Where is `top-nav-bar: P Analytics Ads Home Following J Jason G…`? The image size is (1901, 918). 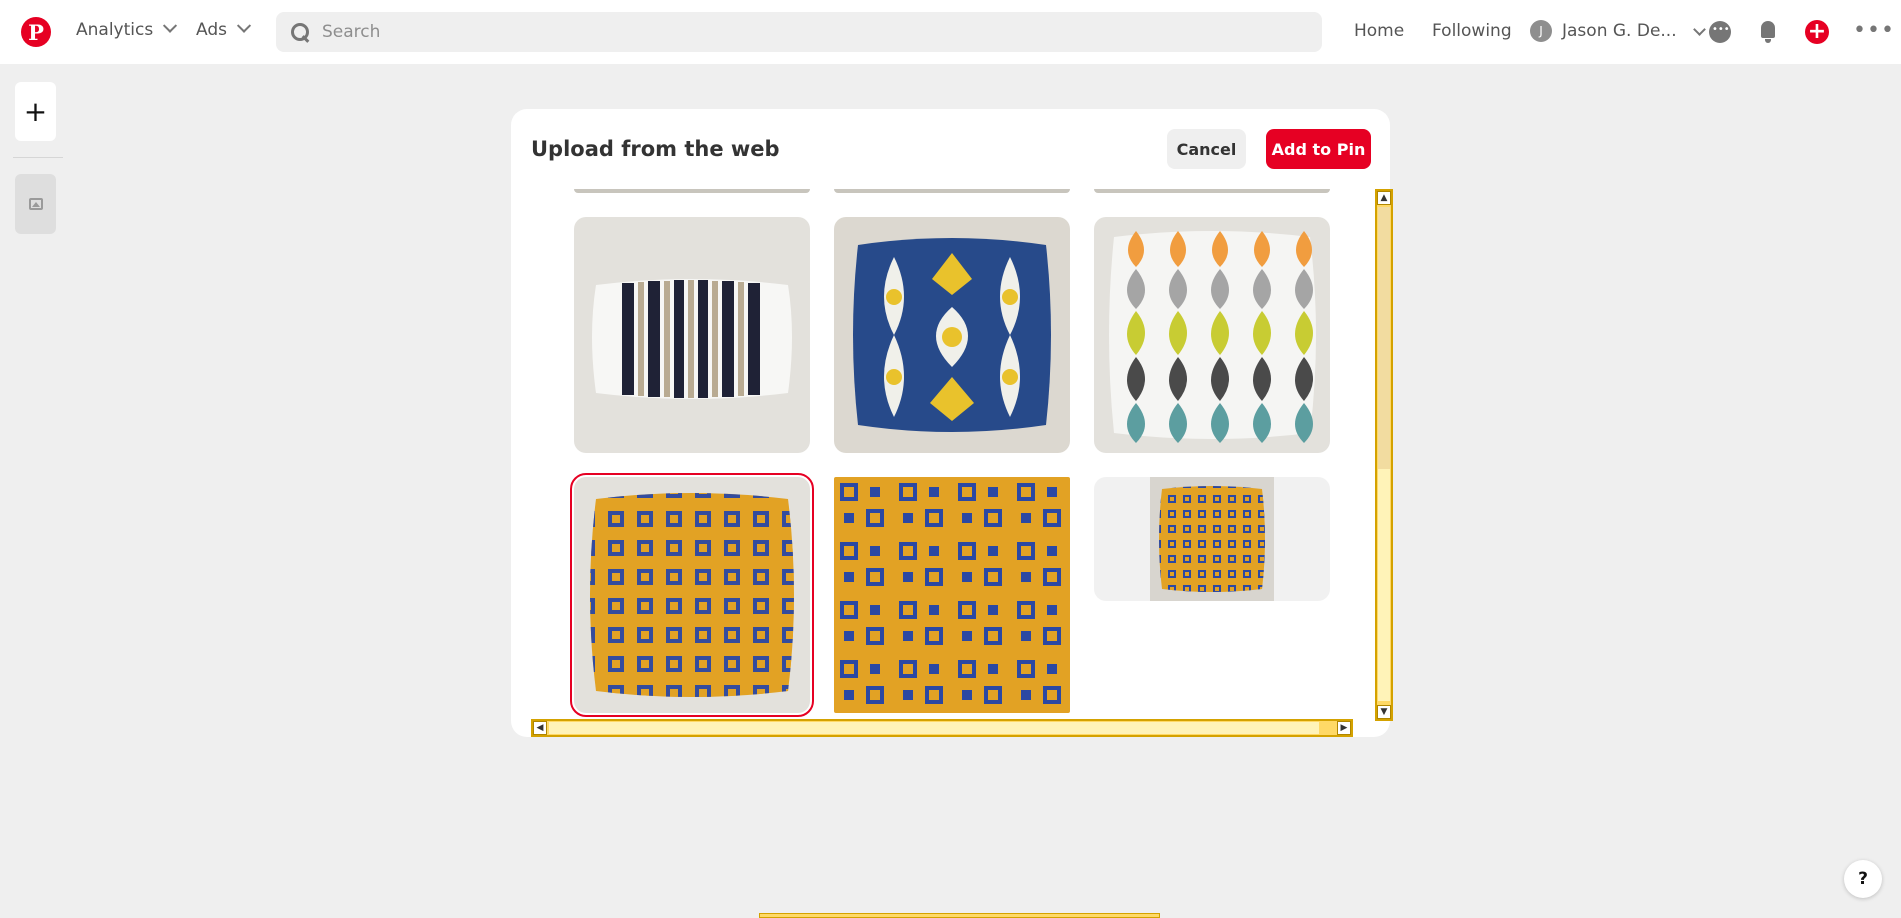 top-nav-bar: P Analytics Ads Home Following J Jason G… is located at coordinates (950, 32).